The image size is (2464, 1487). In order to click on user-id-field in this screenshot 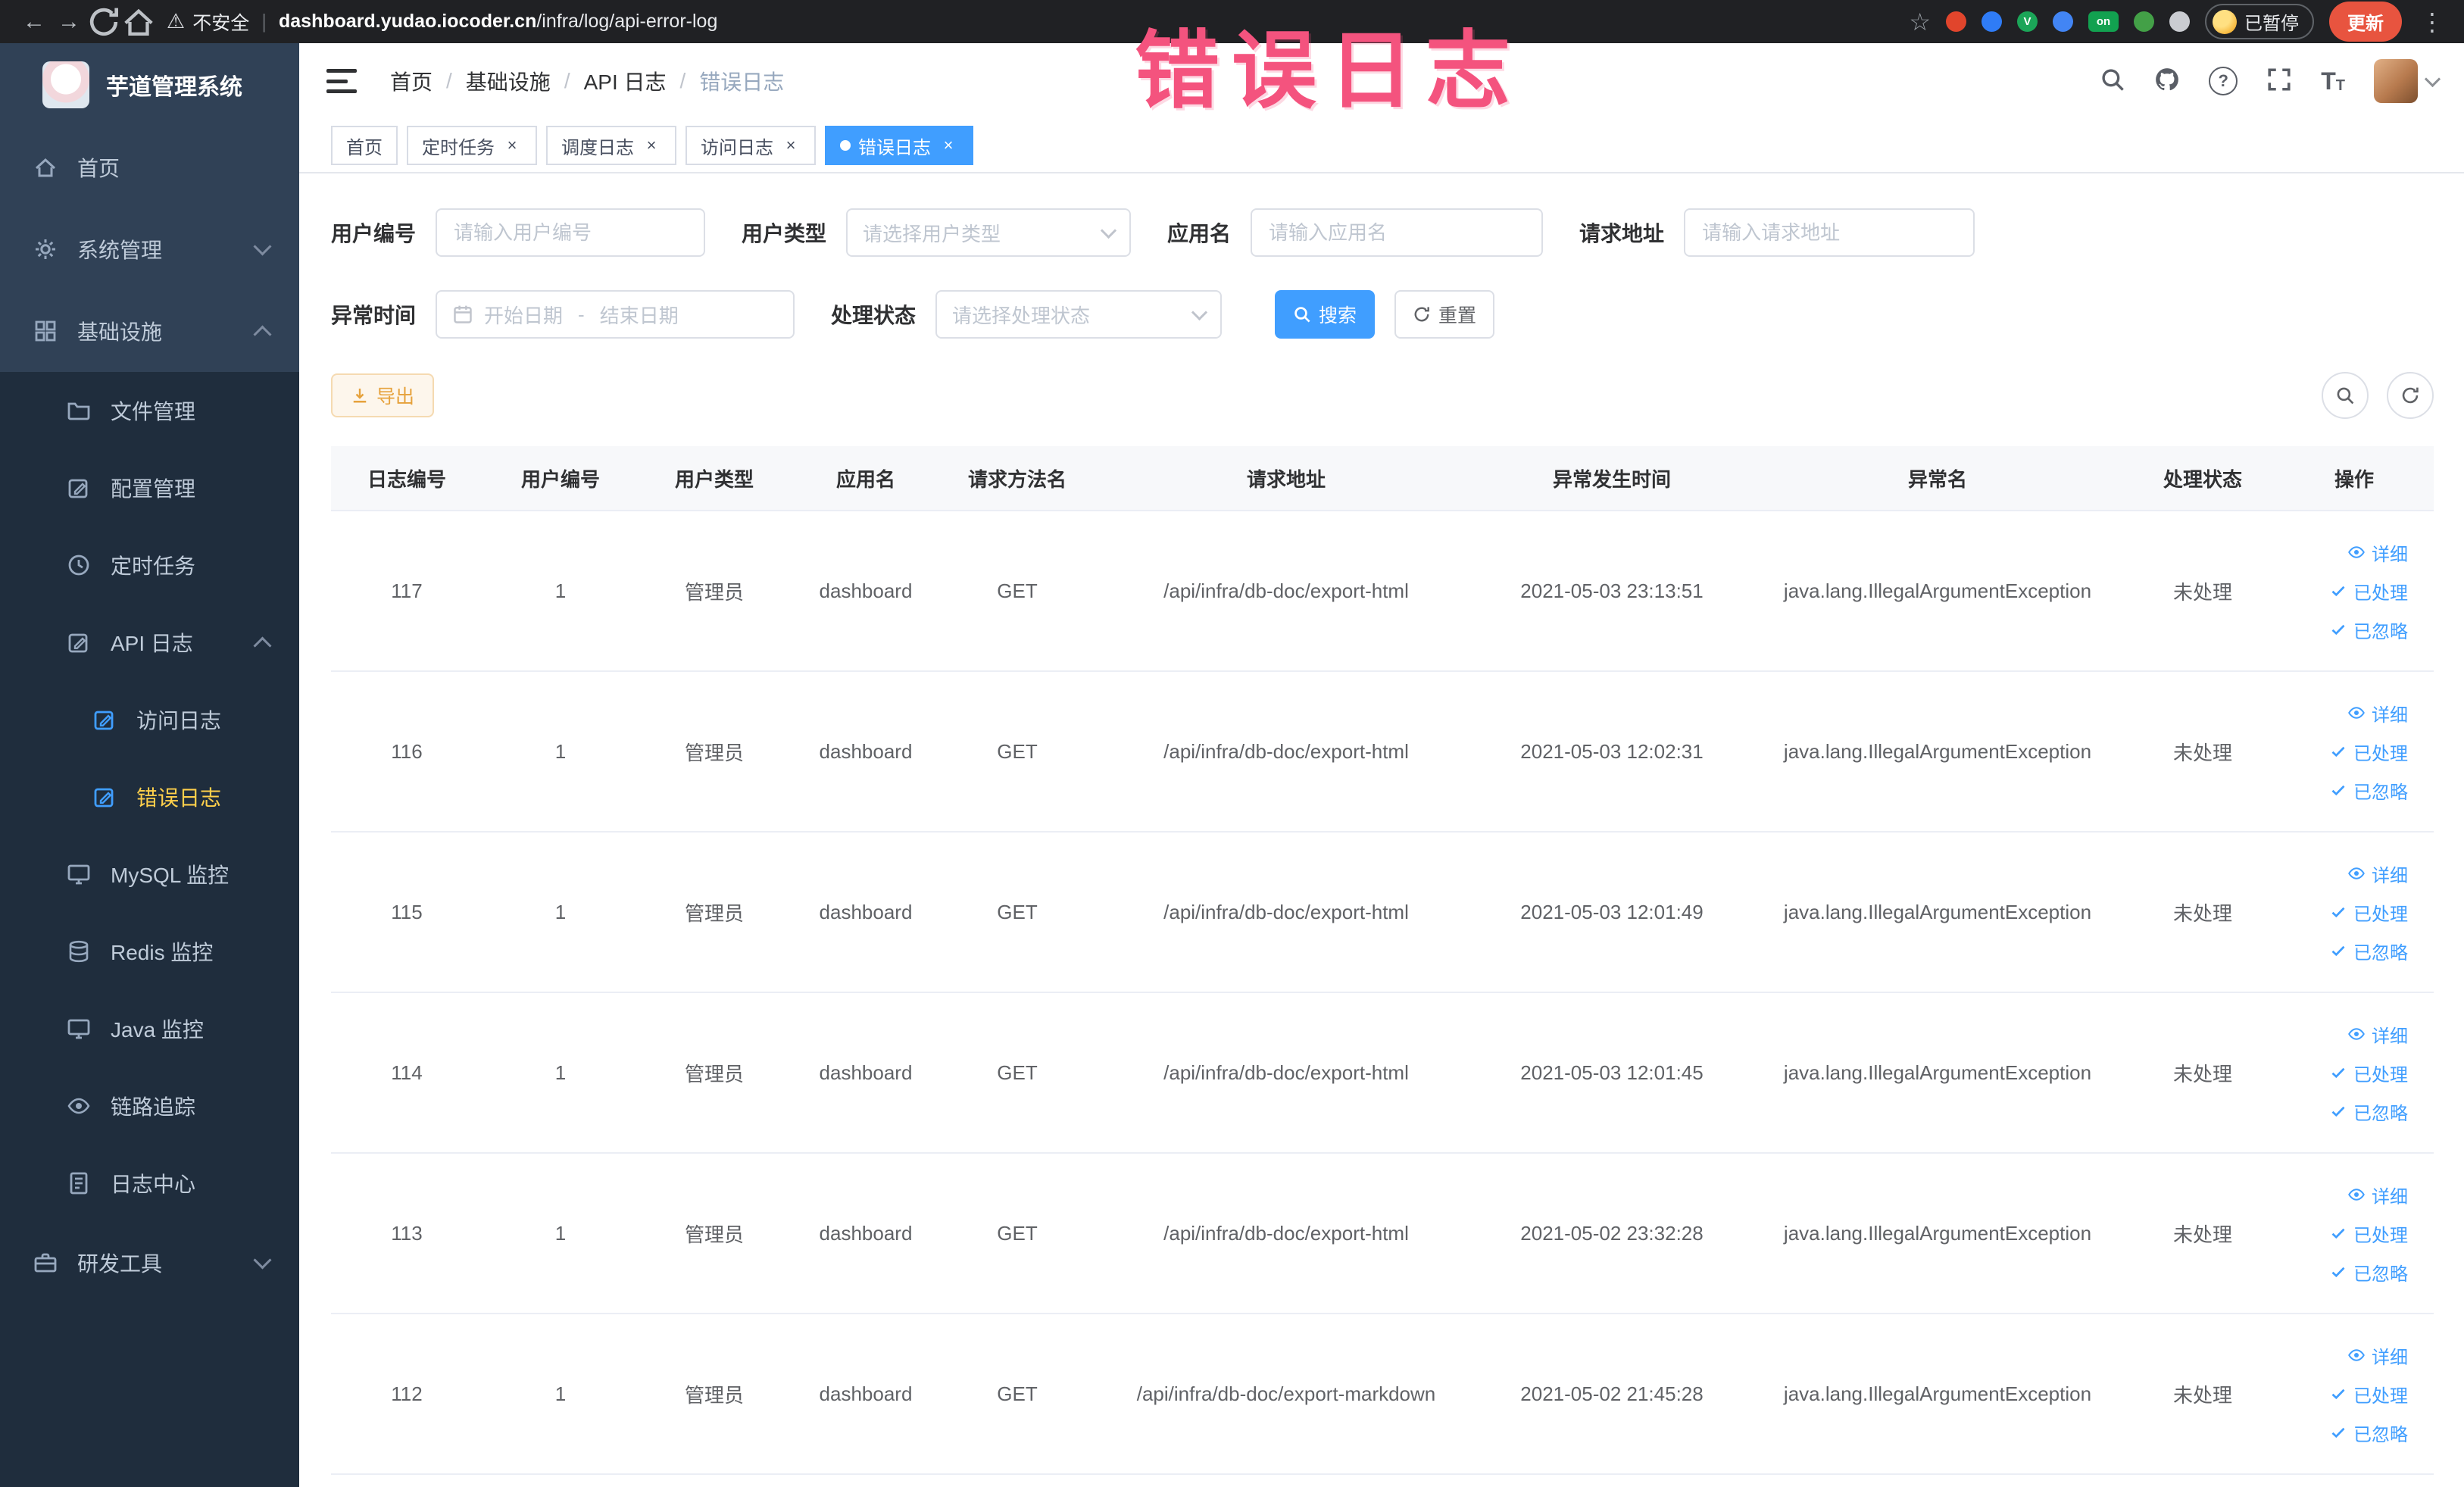, I will do `click(570, 232)`.